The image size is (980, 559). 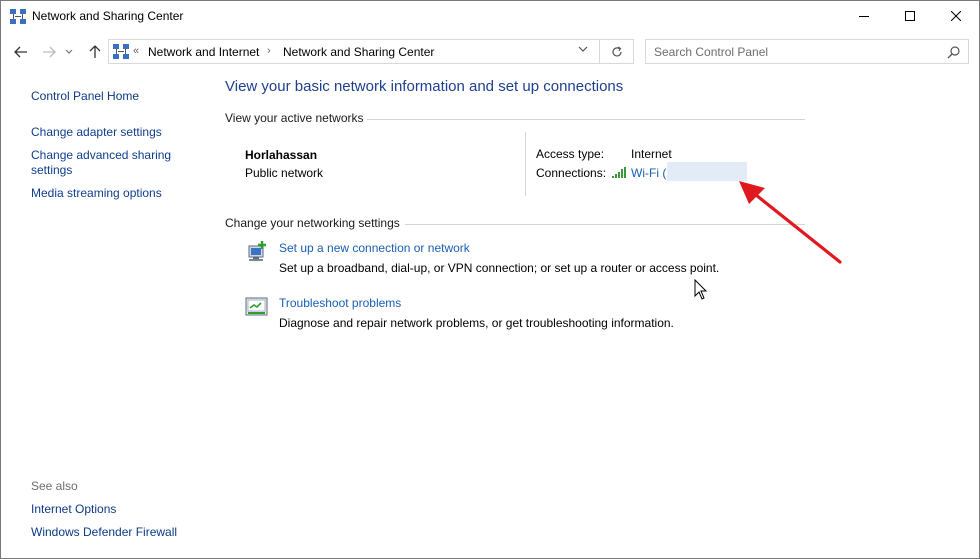 I want to click on windows-defender-firewall-link: Windows Defender Firewall, so click(x=104, y=532).